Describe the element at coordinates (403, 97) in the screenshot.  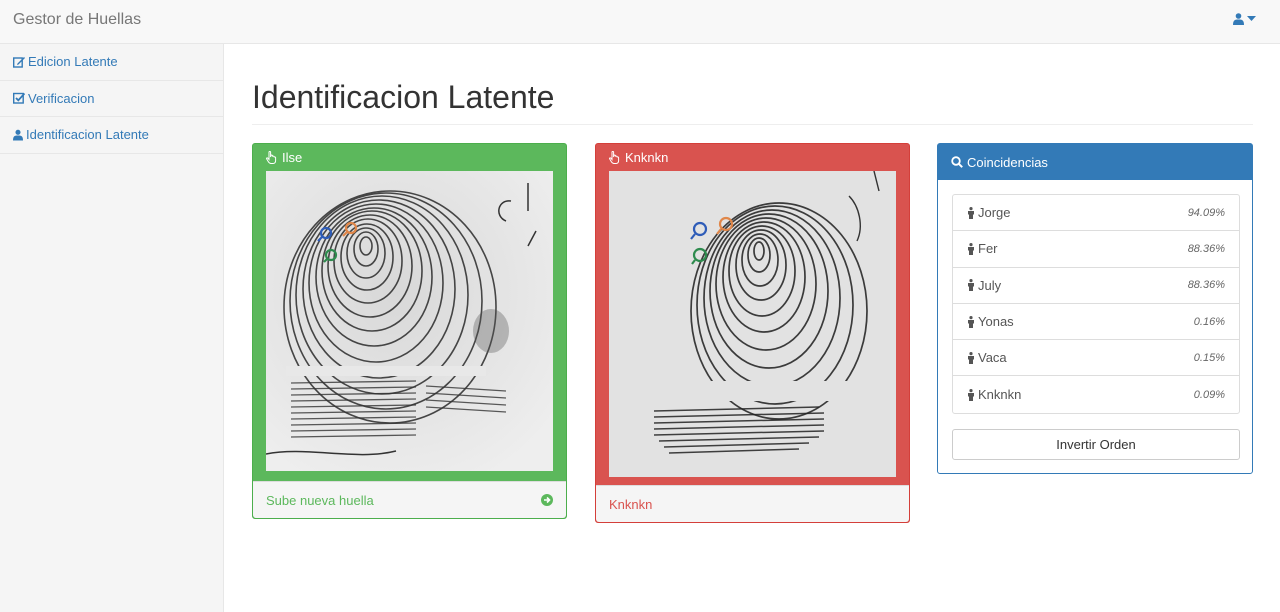
I see `page-title: Identificacion Latente` at that location.